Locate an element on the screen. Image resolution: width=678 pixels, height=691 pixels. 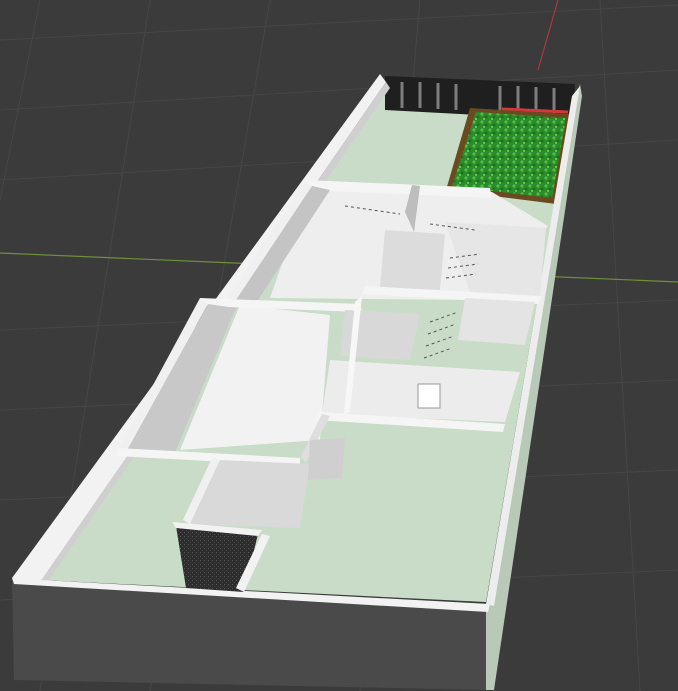
front-column is located at coordinates (326, 459).